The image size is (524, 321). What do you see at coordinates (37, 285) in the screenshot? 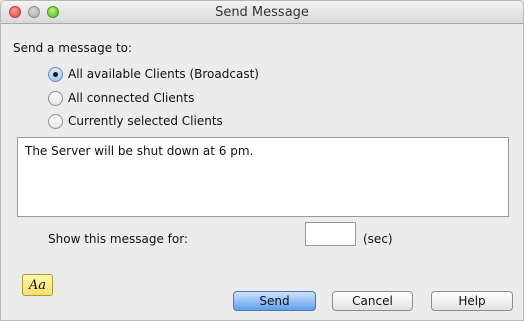
I see `font-button: Aa` at bounding box center [37, 285].